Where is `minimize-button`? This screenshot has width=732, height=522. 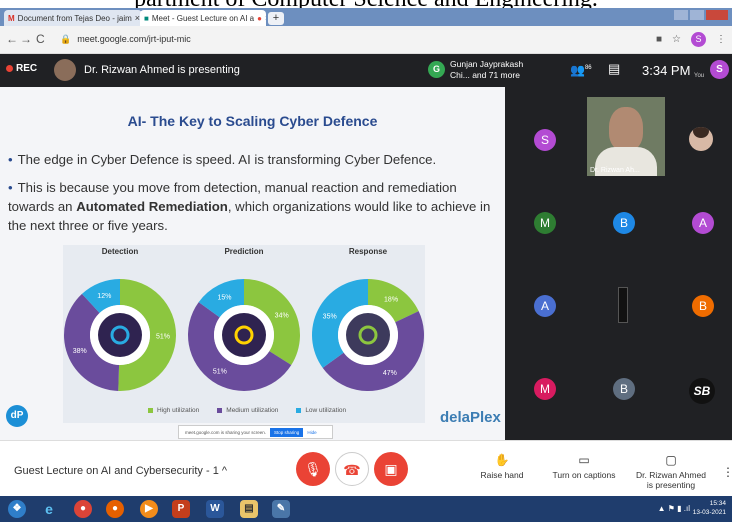 minimize-button is located at coordinates (681, 15).